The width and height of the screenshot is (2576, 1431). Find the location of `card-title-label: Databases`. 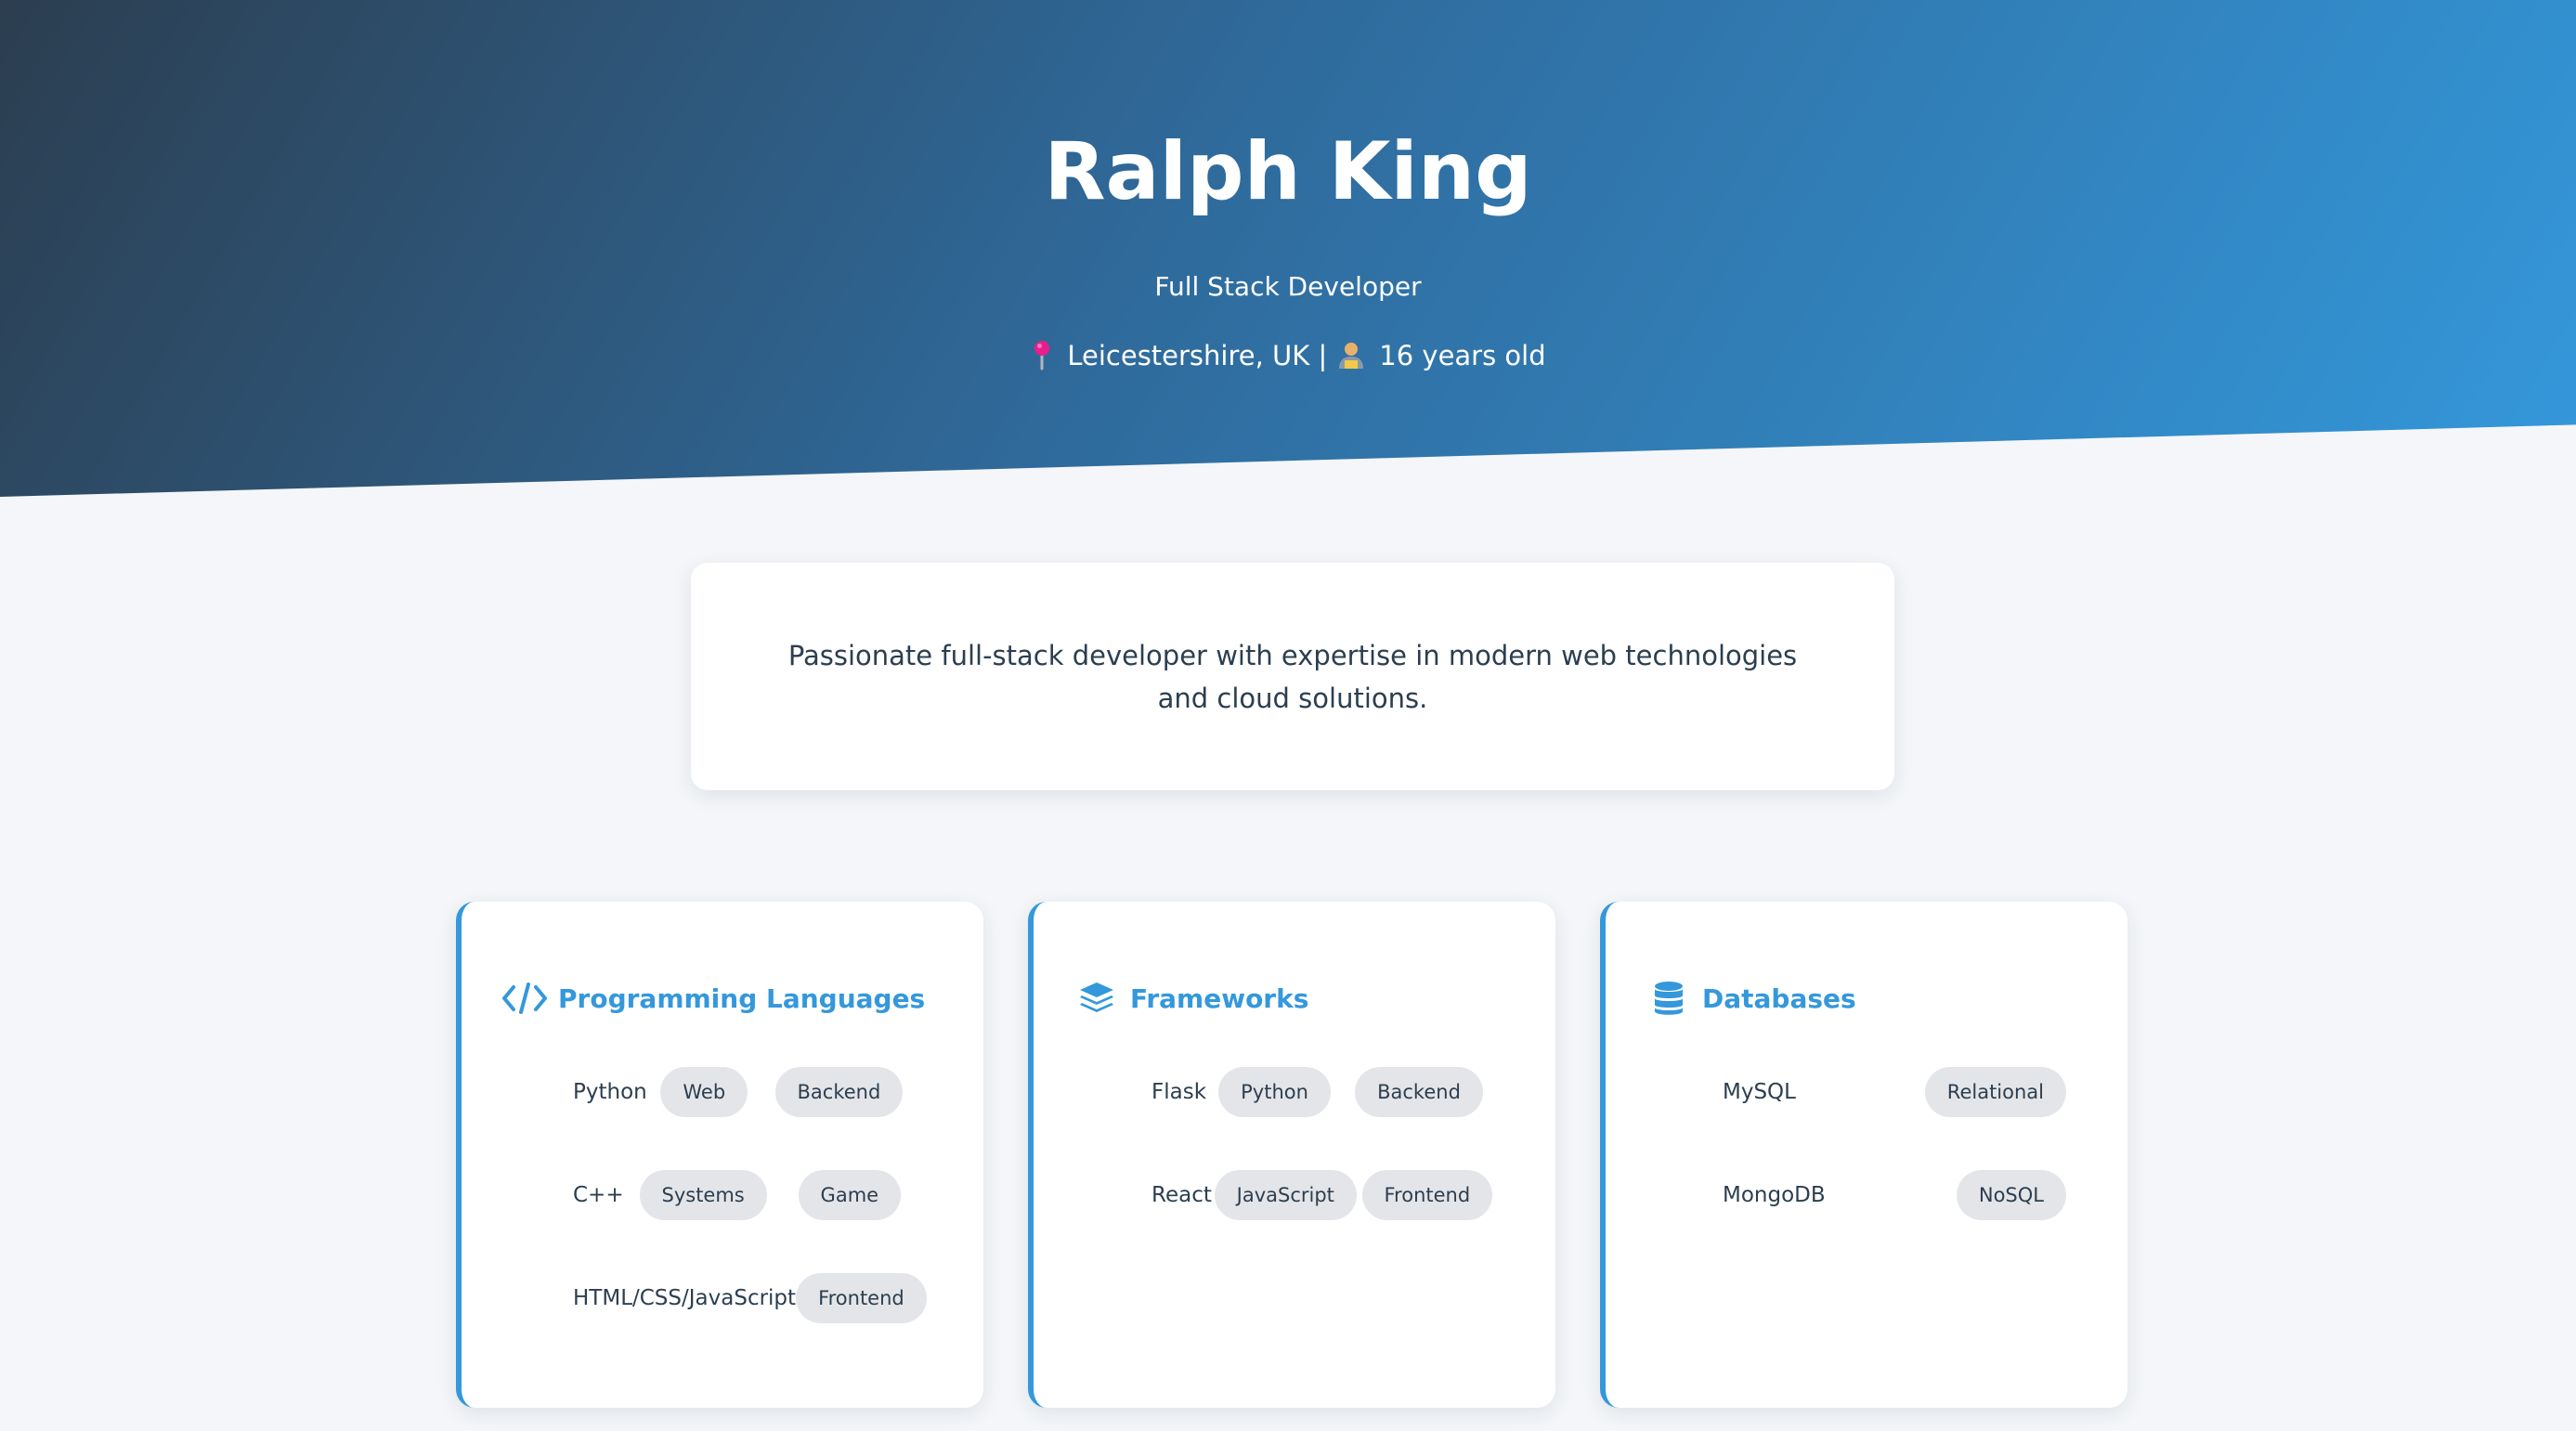

card-title-label: Databases is located at coordinates (1779, 998).